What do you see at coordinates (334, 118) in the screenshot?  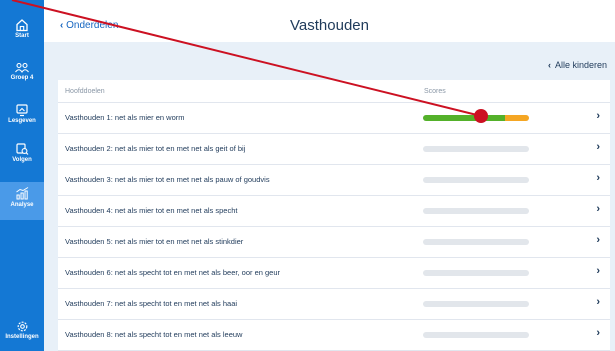 I see `table-row: Vasthouden 1: net als mier en worm ›` at bounding box center [334, 118].